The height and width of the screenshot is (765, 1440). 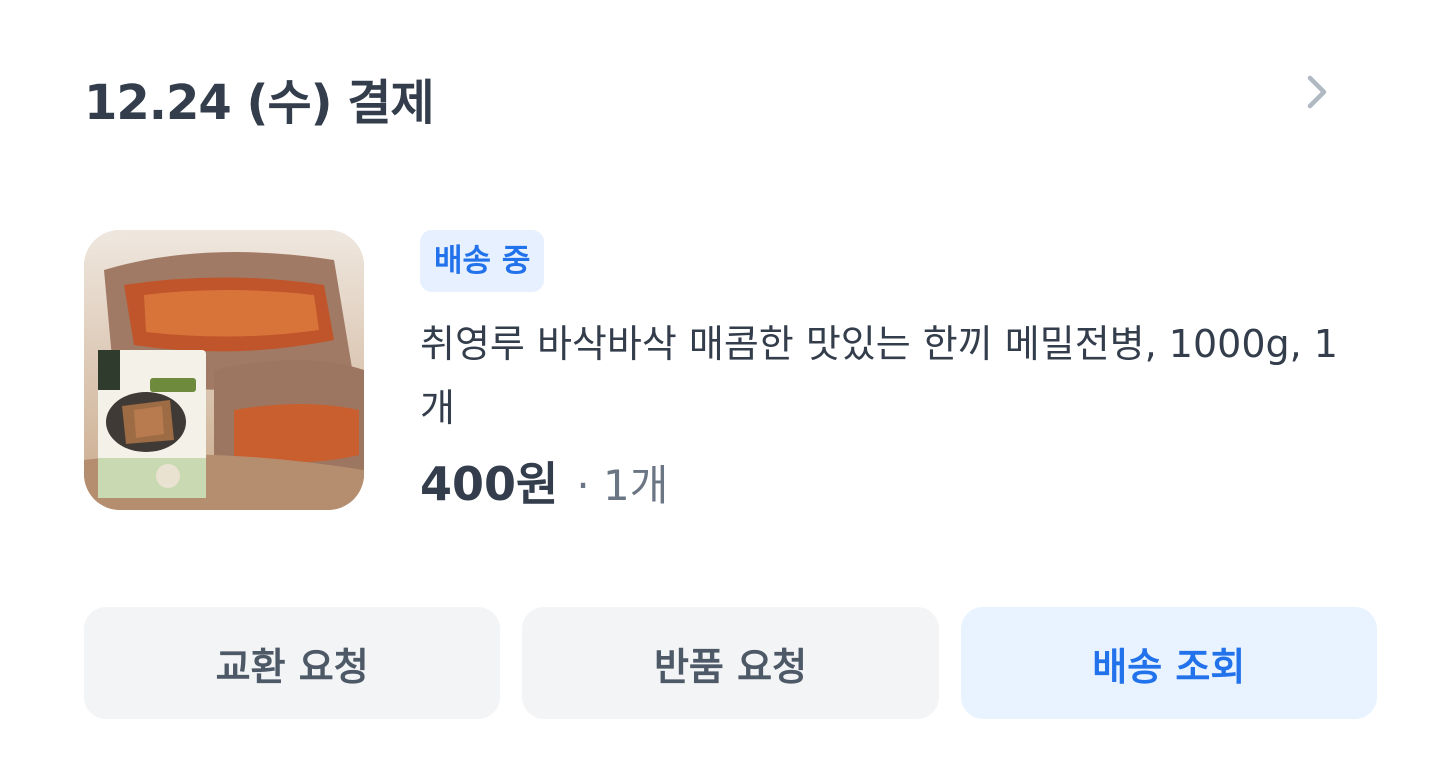 I want to click on track-delivery-button: 배송 조회, so click(x=1168, y=663).